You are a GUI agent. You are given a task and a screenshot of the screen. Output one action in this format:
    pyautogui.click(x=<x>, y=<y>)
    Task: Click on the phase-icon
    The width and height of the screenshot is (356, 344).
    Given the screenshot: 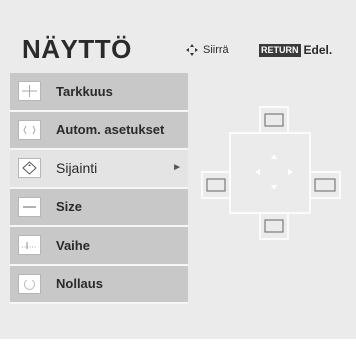 What is the action you would take?
    pyautogui.click(x=29, y=245)
    